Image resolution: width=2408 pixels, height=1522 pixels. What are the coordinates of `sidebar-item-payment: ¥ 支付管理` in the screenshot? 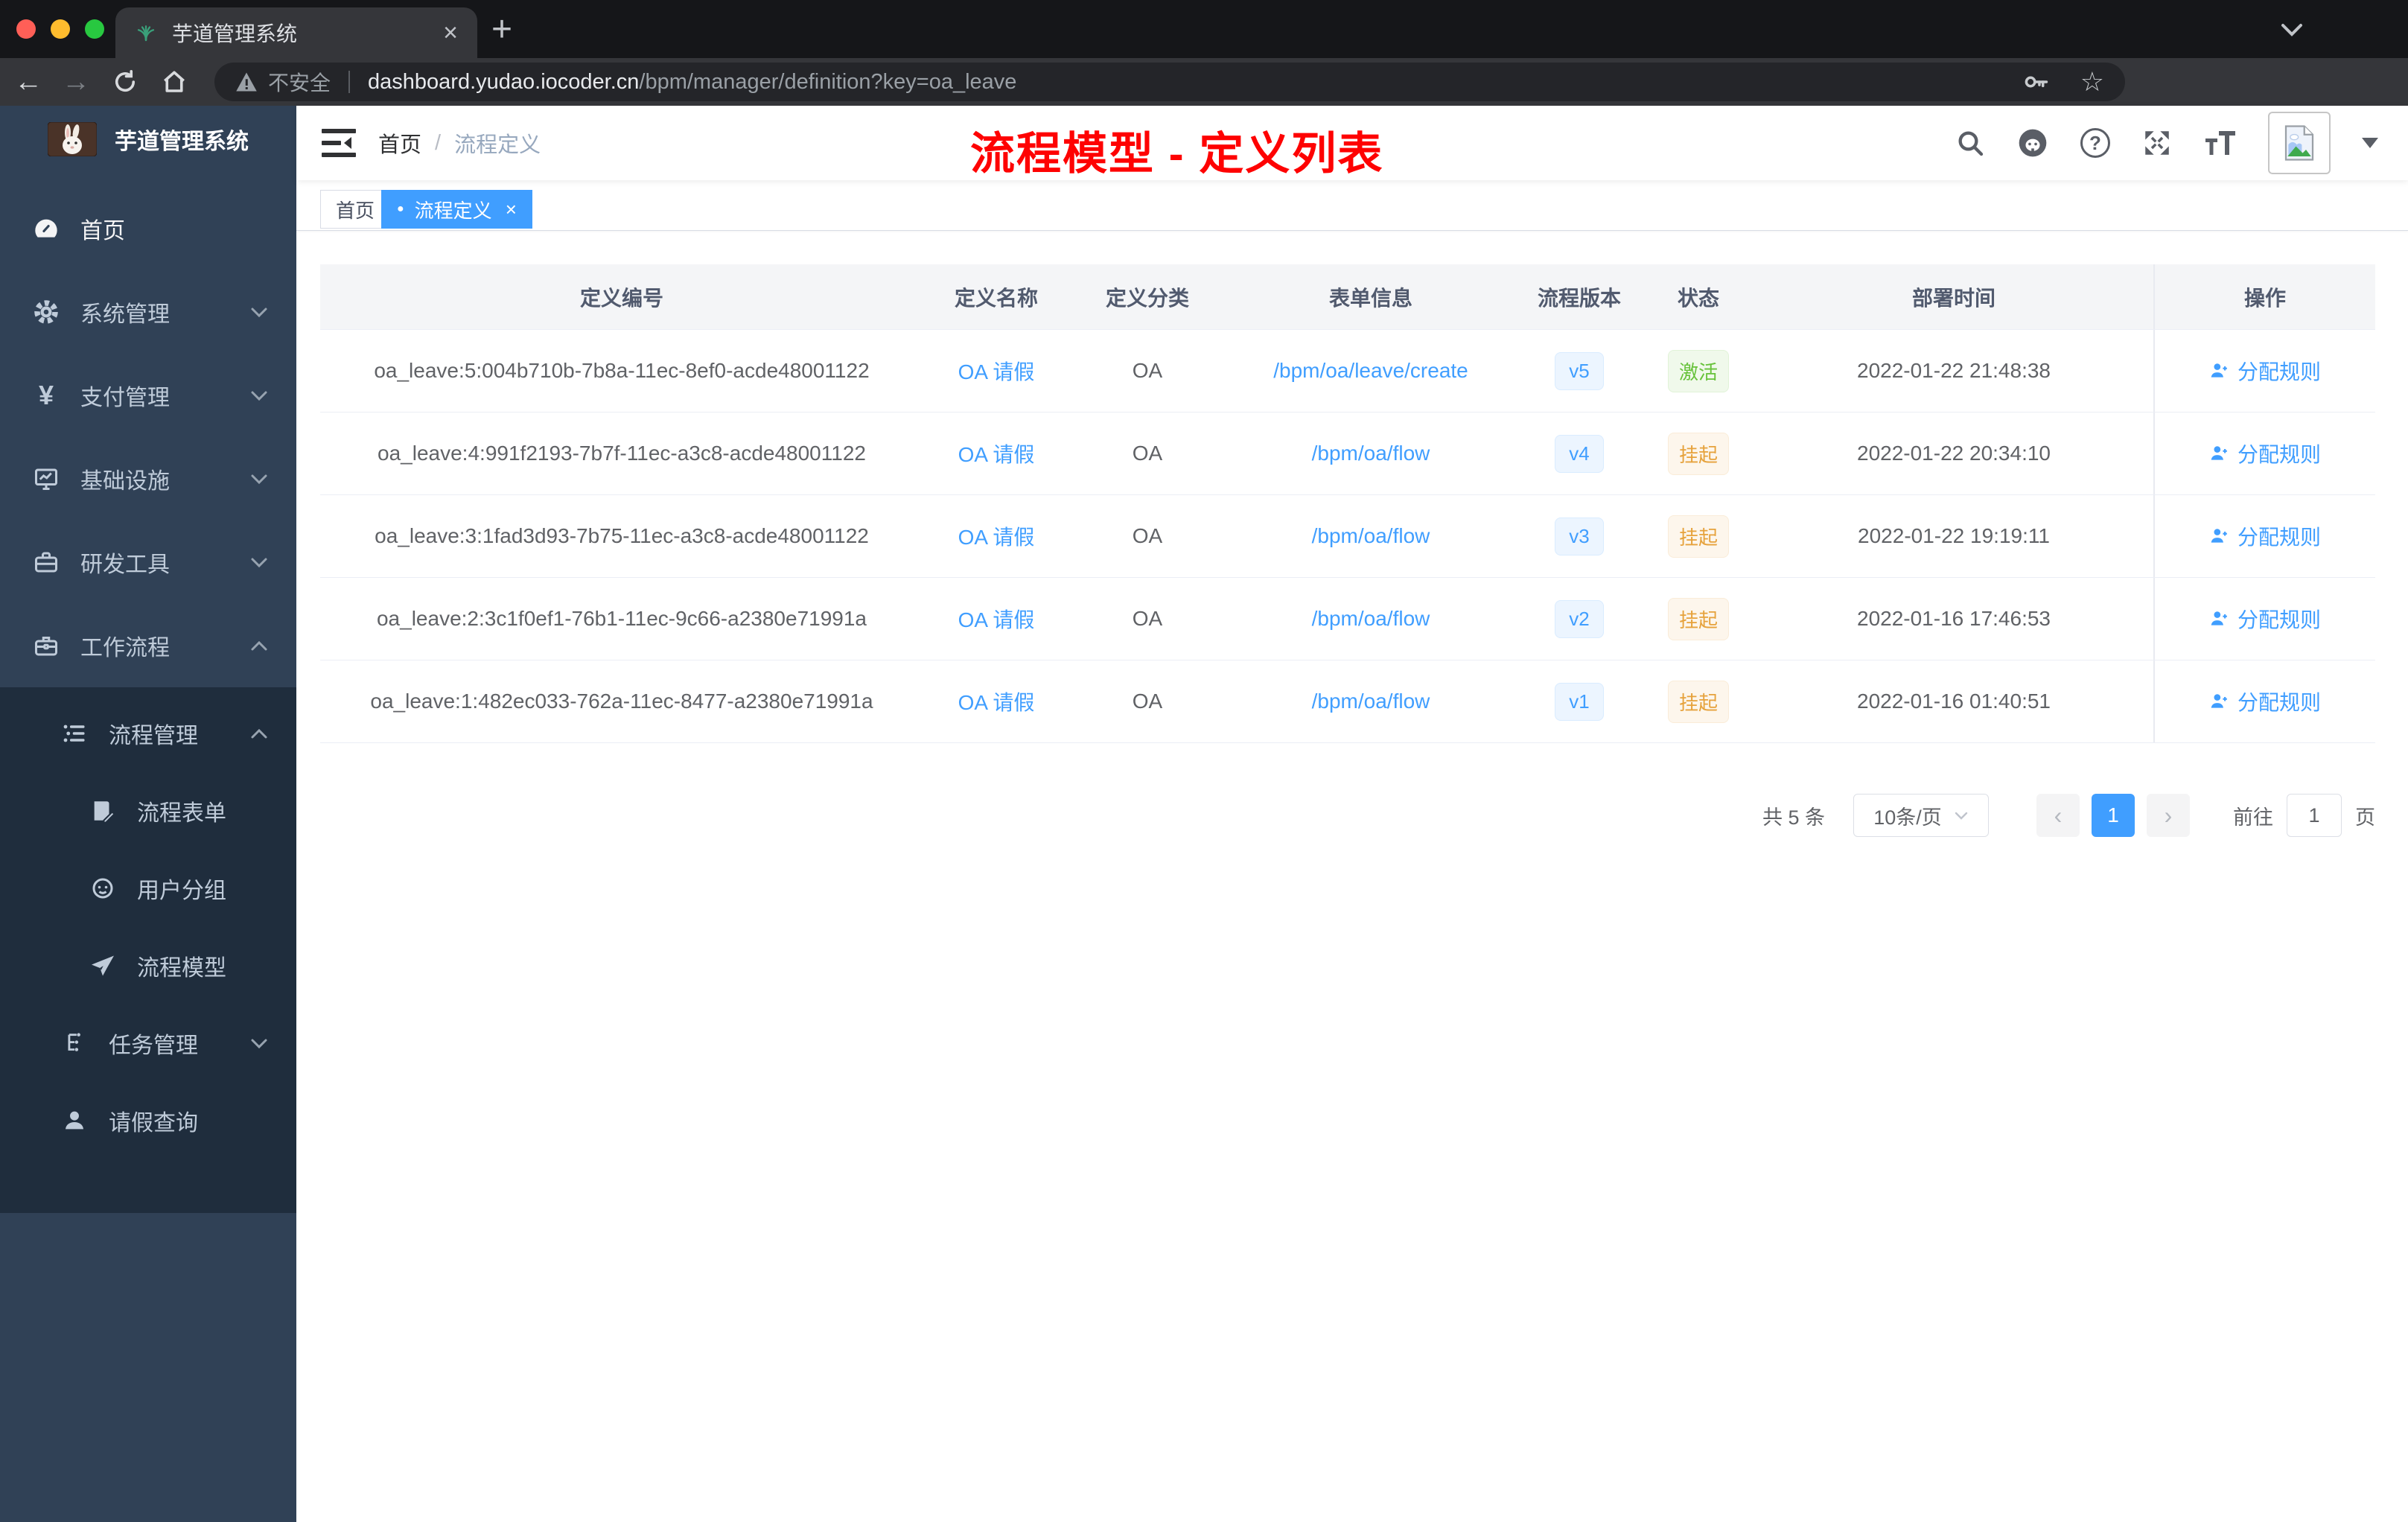 It's located at (148, 395).